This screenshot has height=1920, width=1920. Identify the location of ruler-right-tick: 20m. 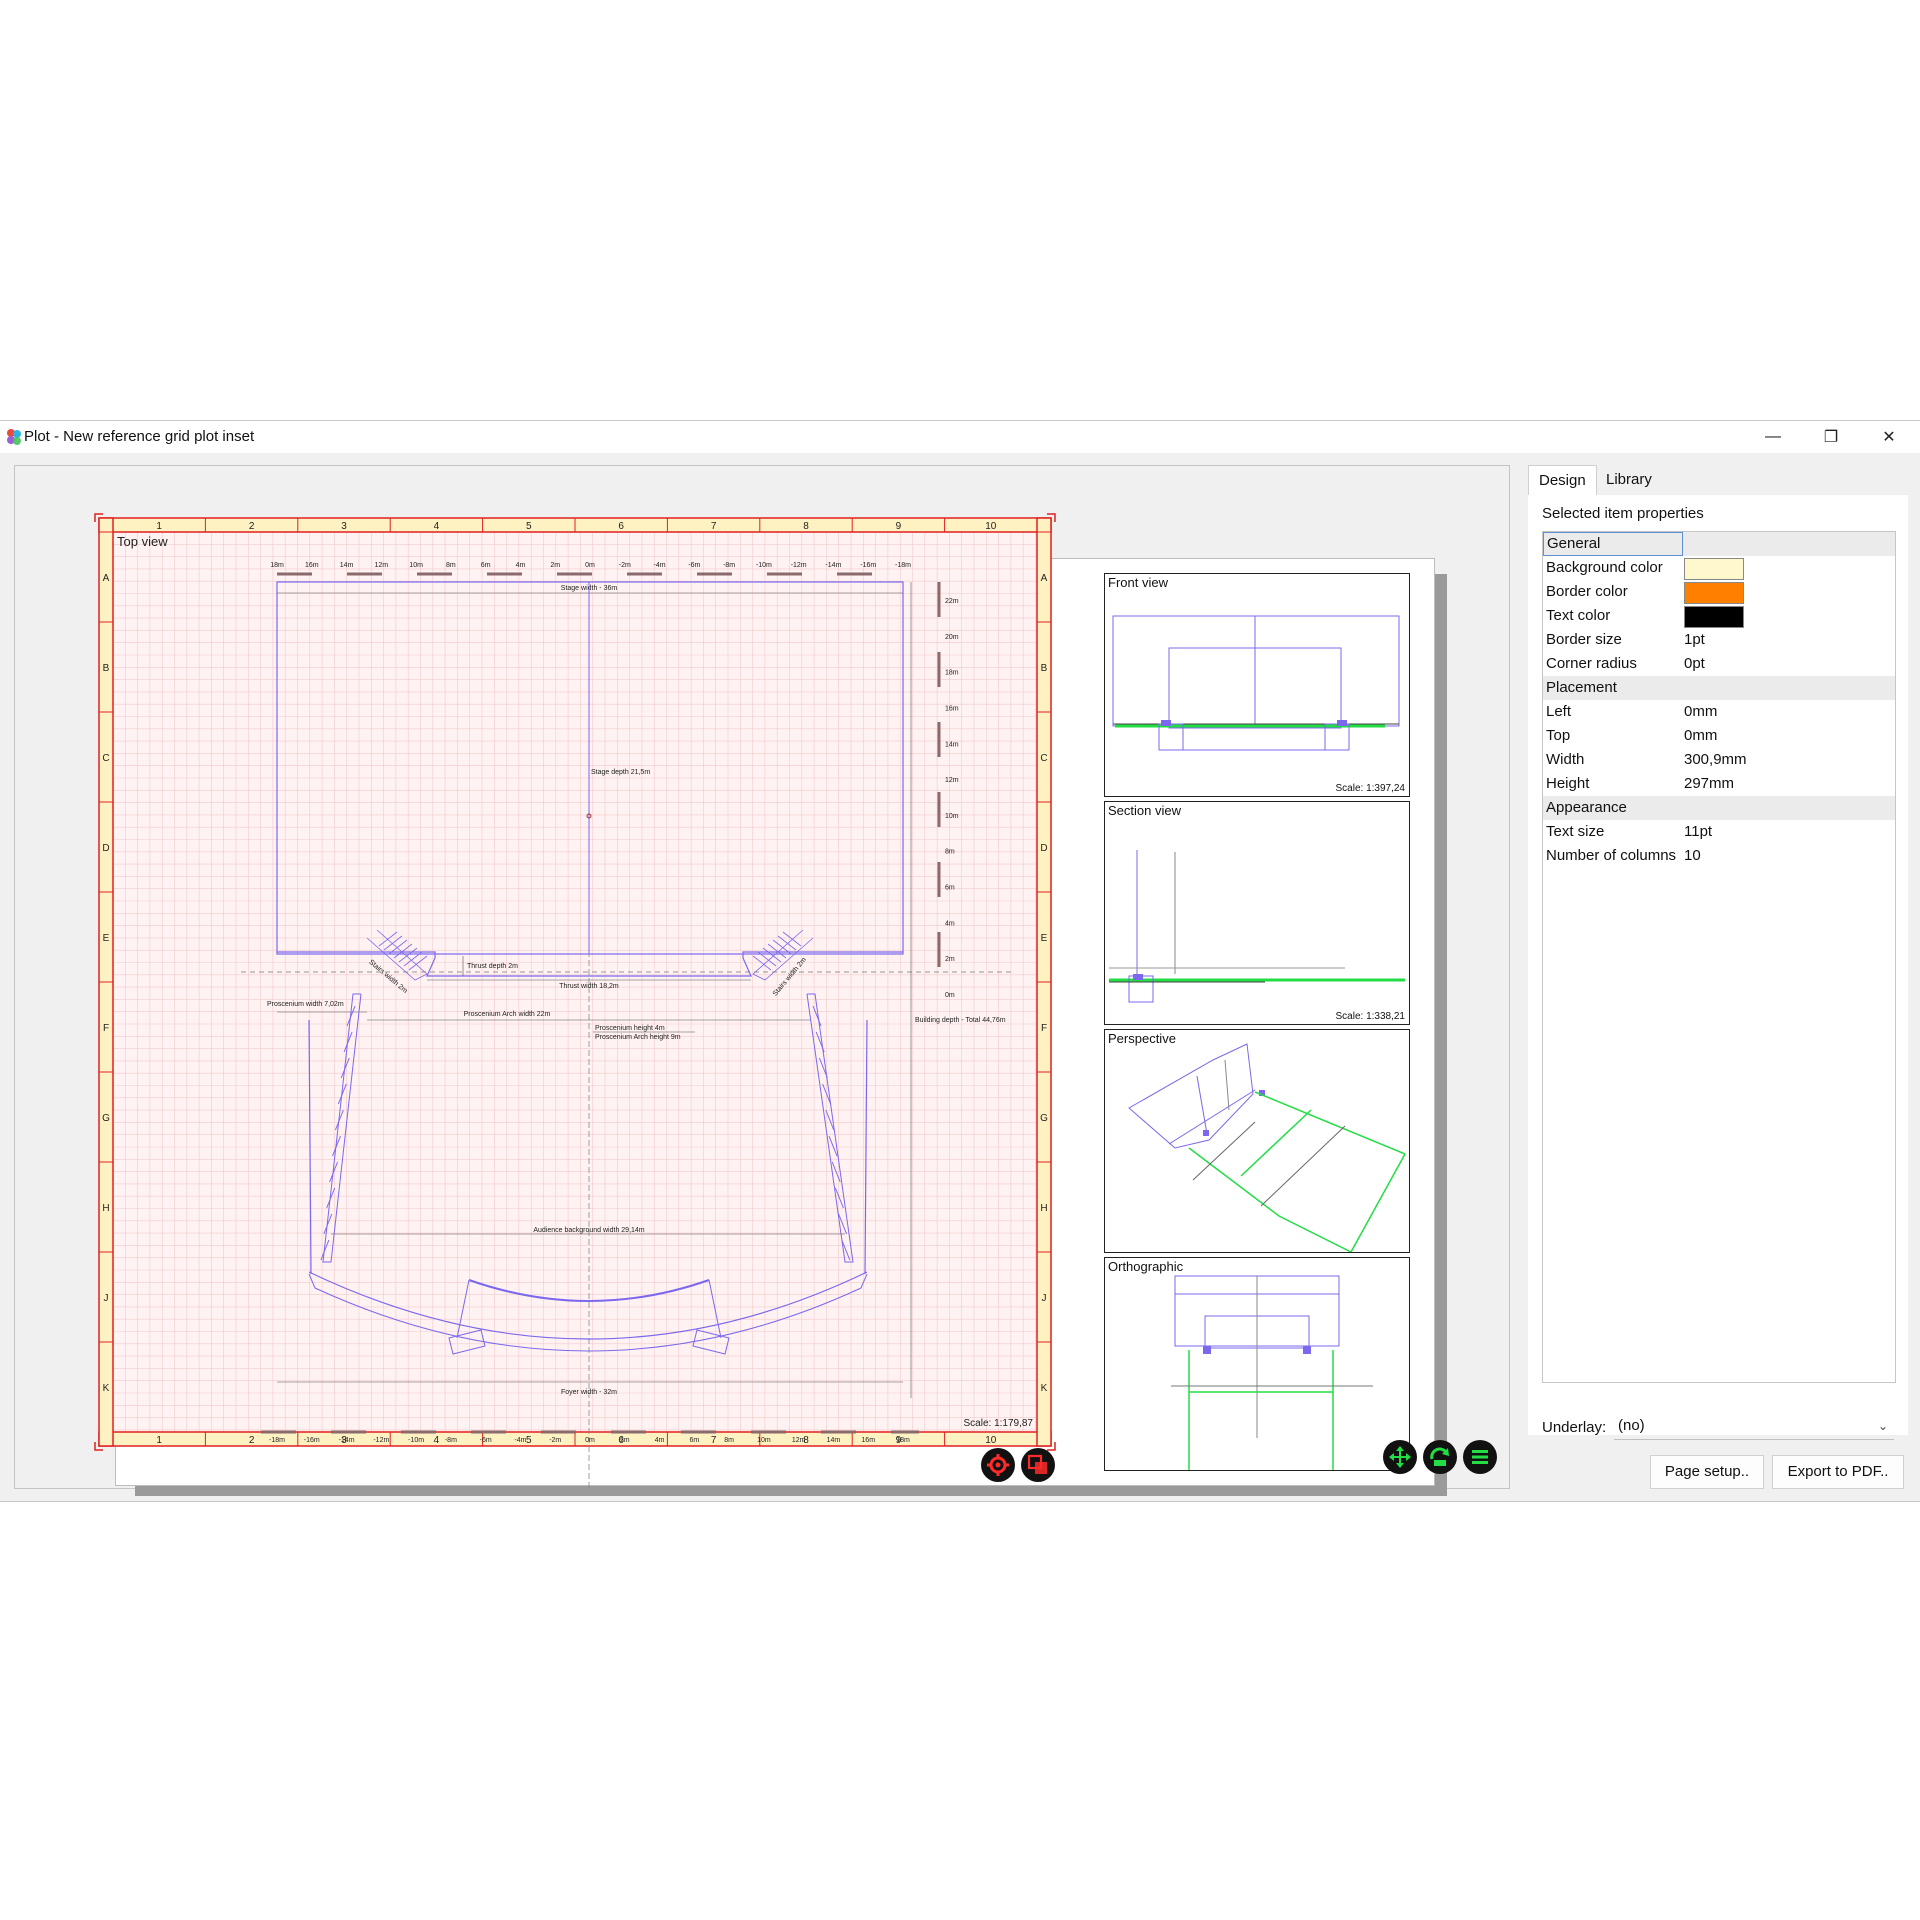
(952, 637).